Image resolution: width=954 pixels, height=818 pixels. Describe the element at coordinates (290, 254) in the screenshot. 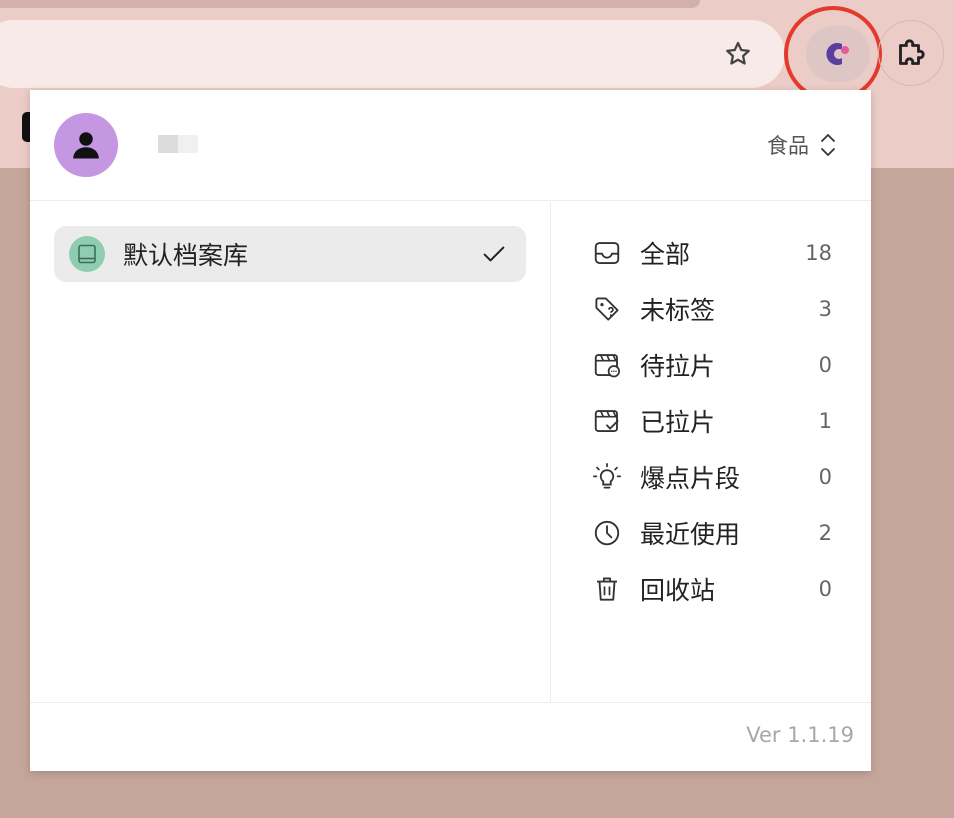

I see `library-item-default: 默认档案库` at that location.